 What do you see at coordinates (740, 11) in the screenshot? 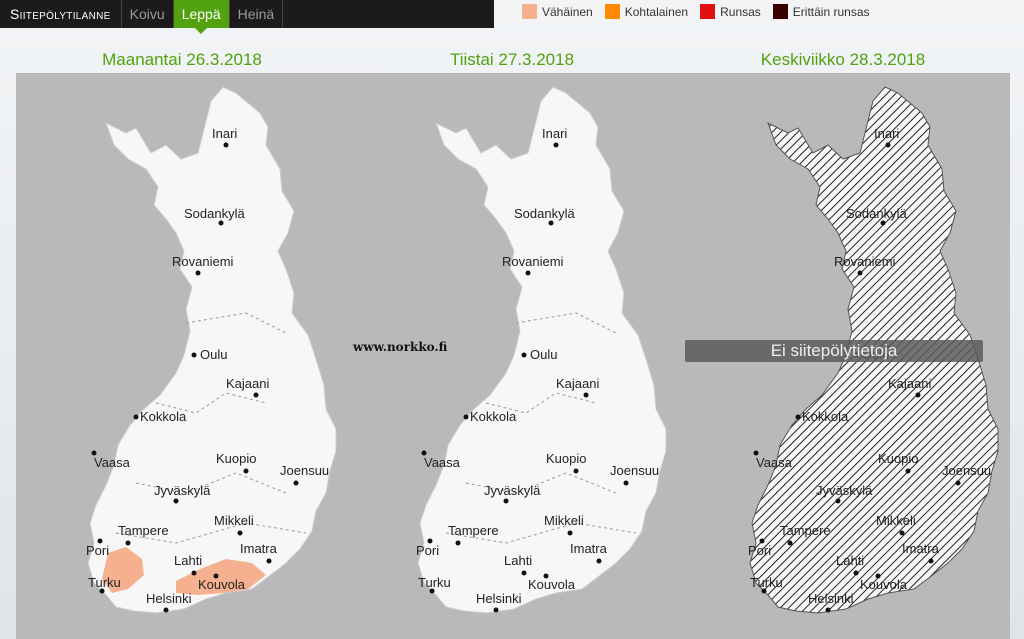
I see `legend-label: Runsas` at bounding box center [740, 11].